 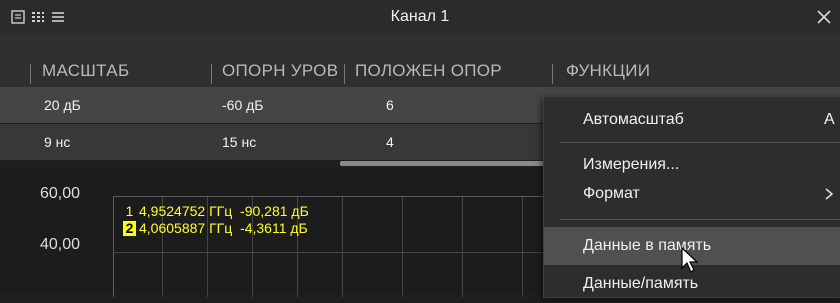 I want to click on table-cell-ref-level: -60 дБ, so click(x=242, y=105).